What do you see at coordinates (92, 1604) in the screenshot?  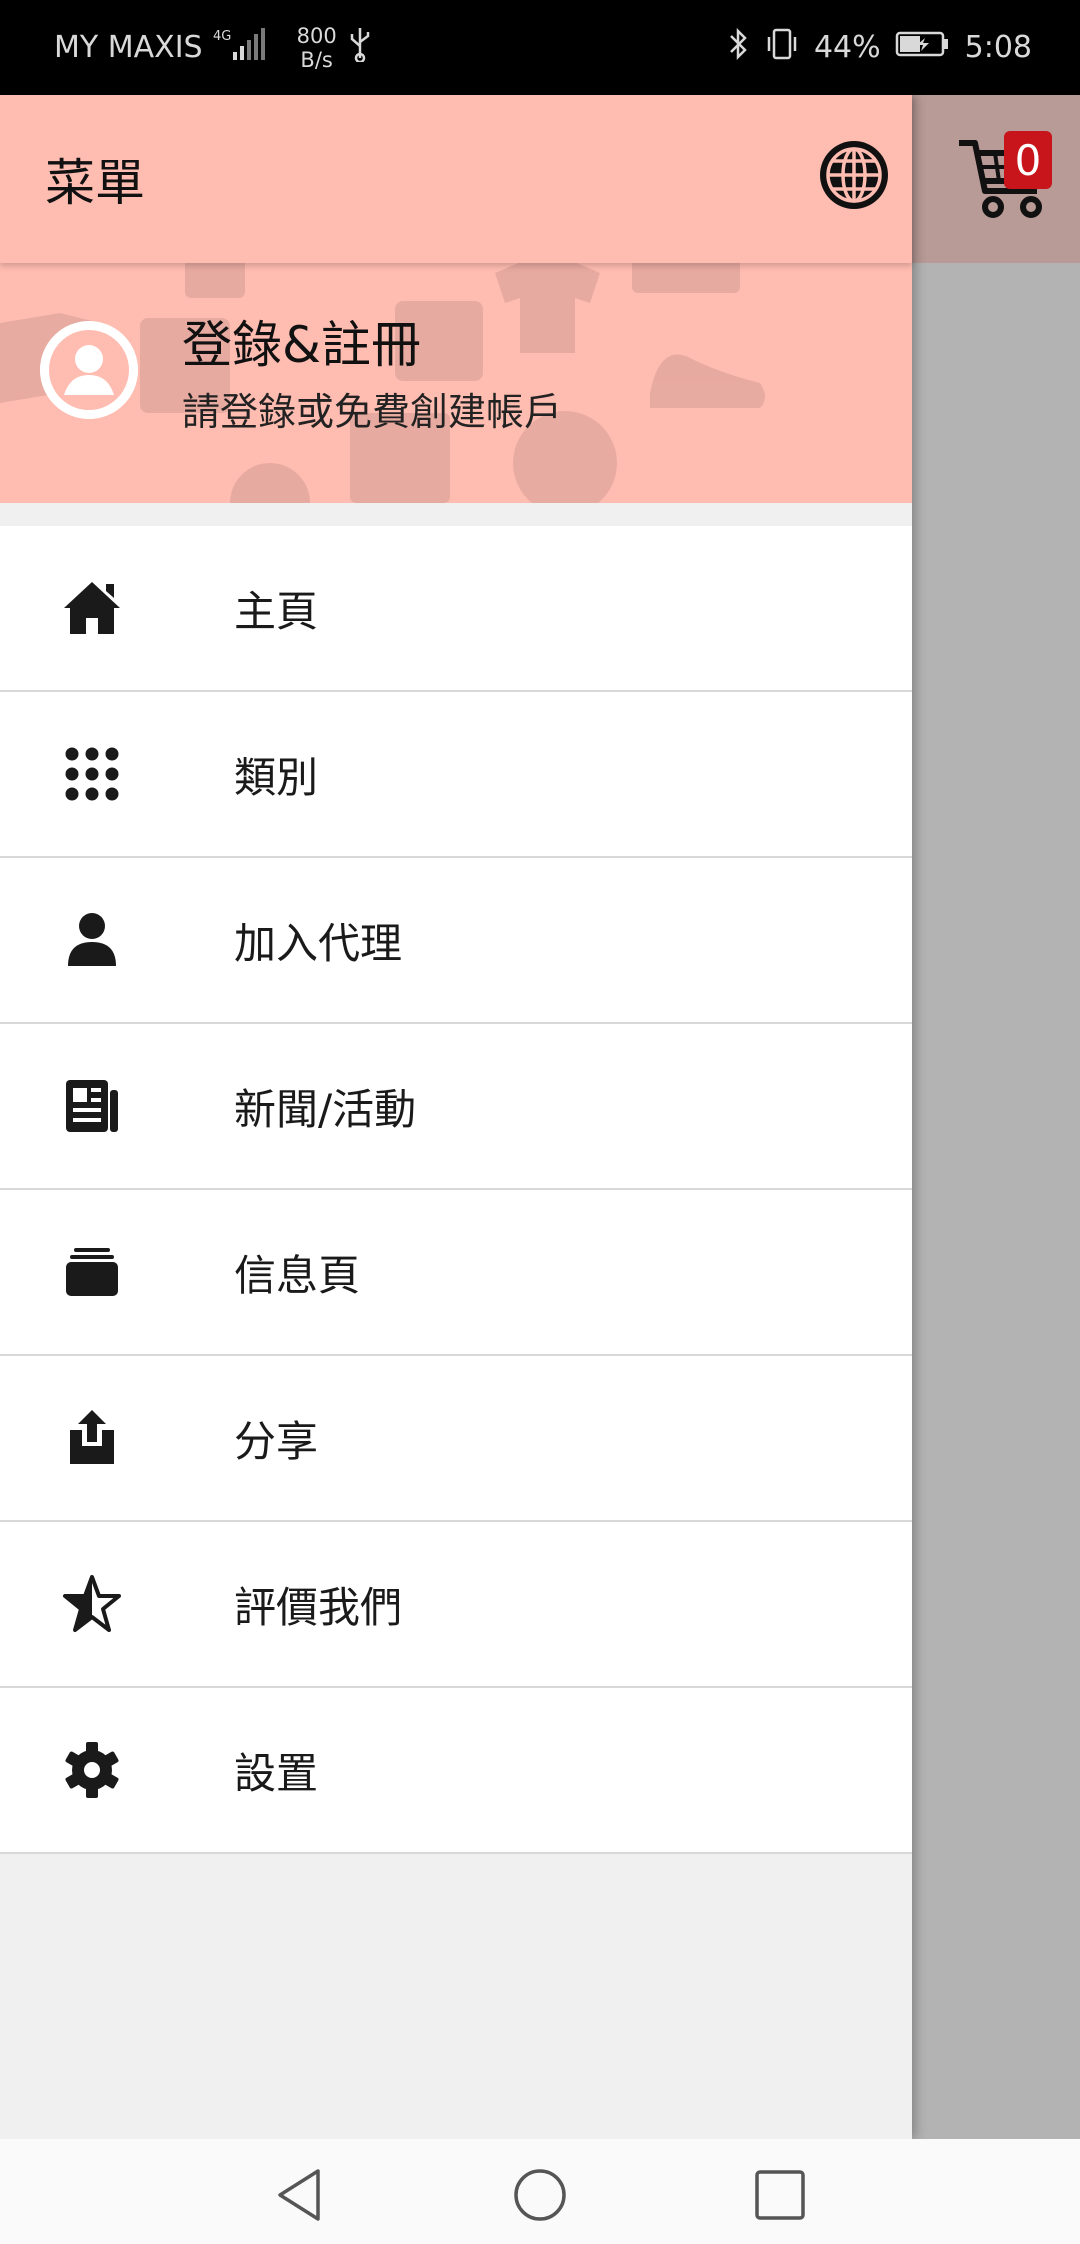 I see `star-icon` at bounding box center [92, 1604].